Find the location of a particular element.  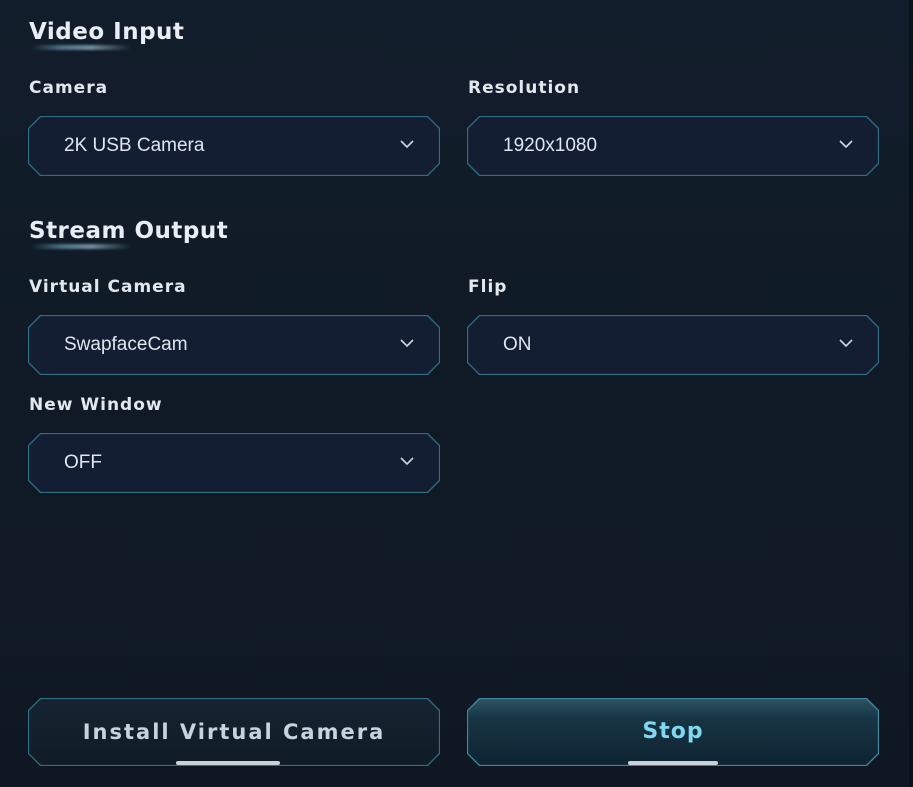

section-title-video-input: Video Input is located at coordinates (107, 34).